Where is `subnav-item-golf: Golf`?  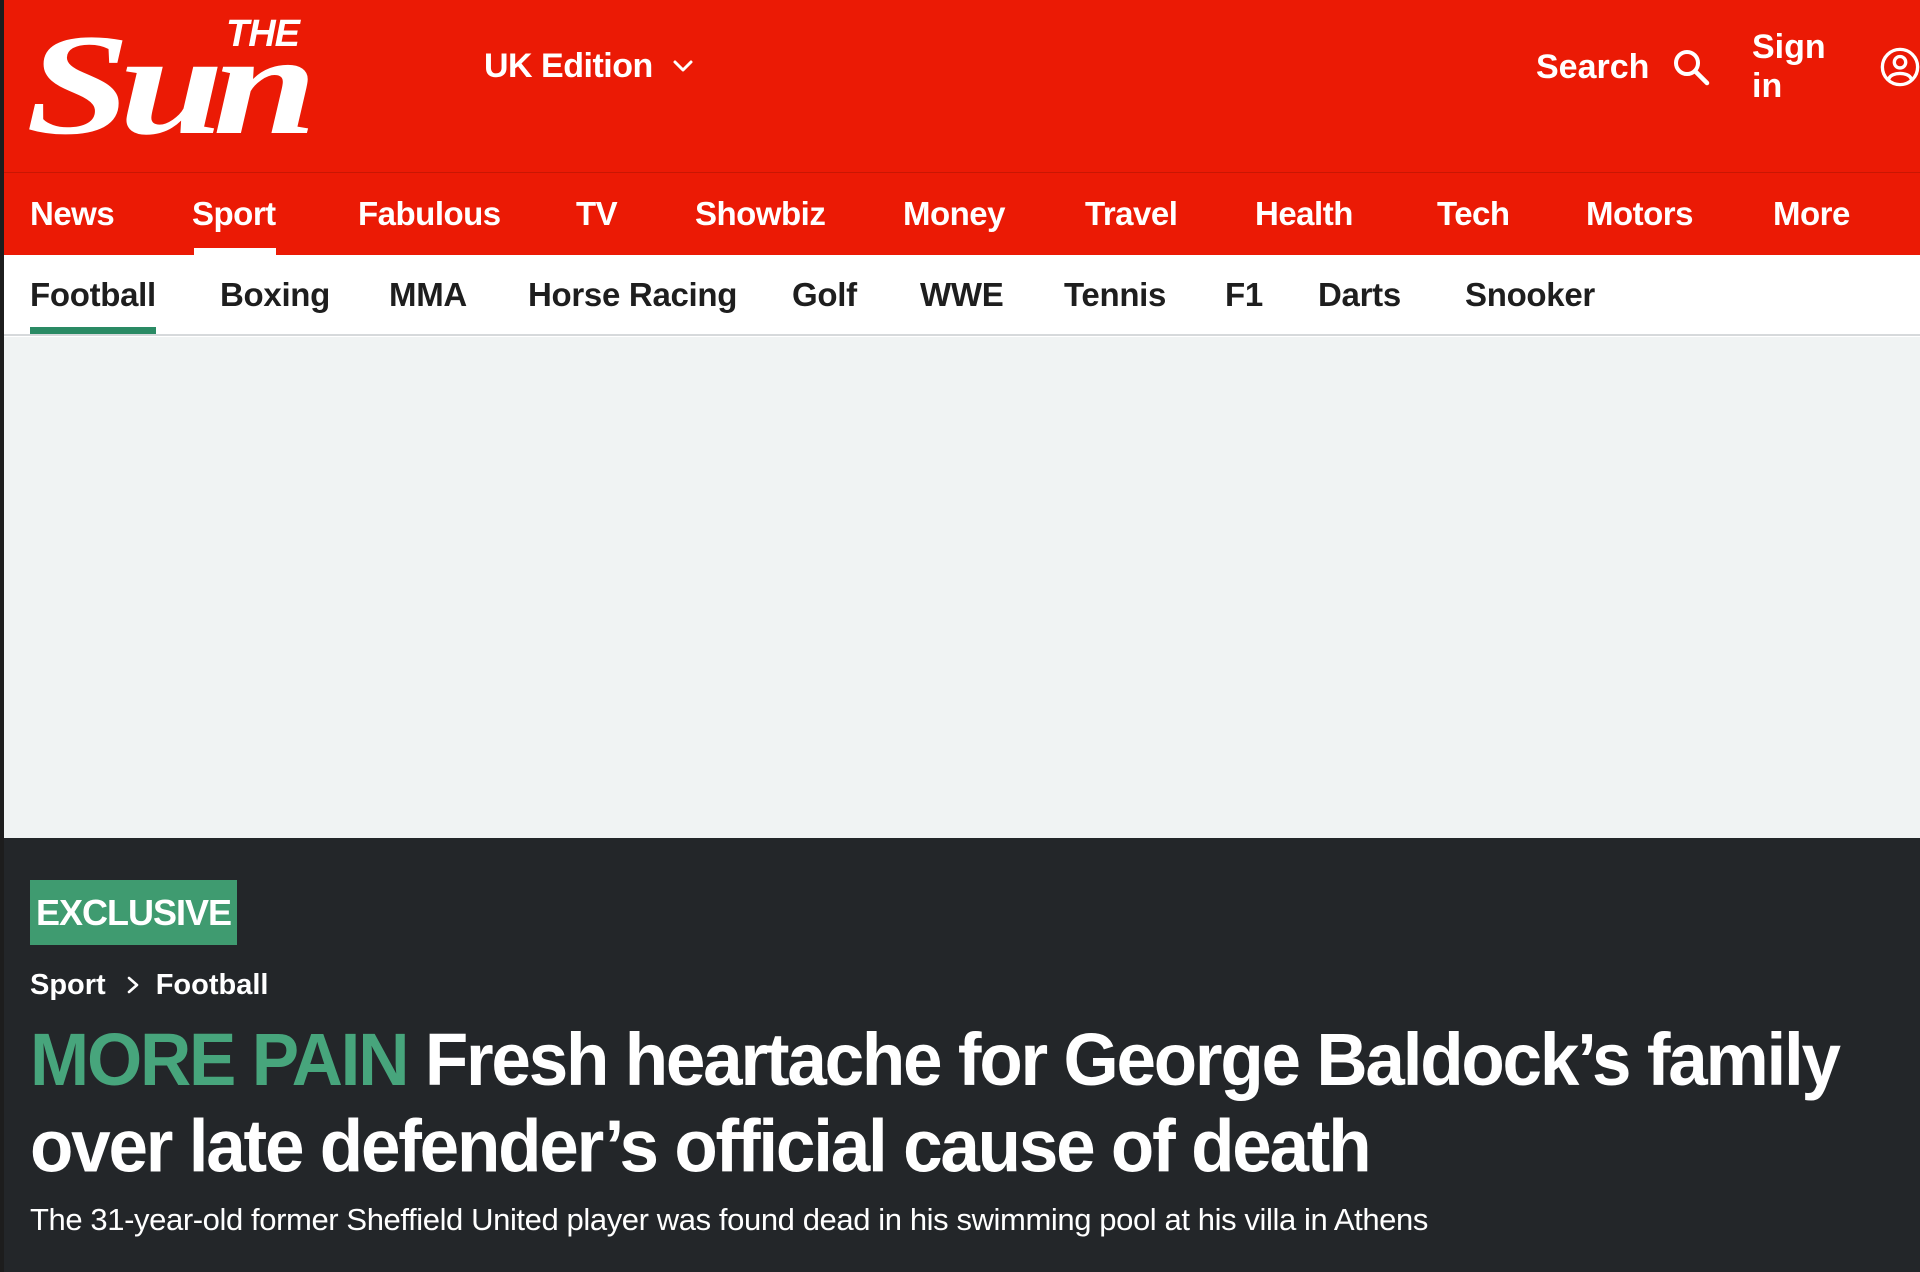
subnav-item-golf: Golf is located at coordinates (824, 294).